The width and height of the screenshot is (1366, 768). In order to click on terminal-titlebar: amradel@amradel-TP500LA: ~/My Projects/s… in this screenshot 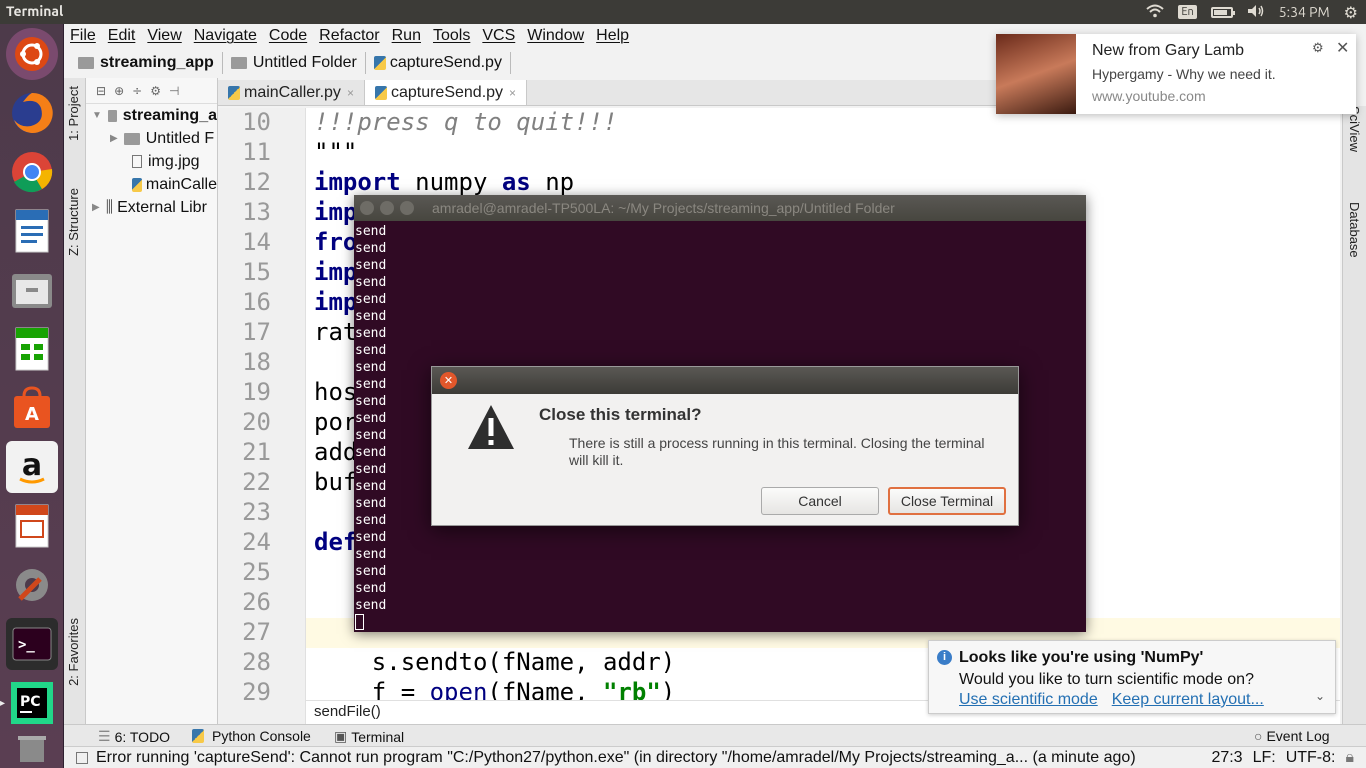, I will do `click(720, 208)`.